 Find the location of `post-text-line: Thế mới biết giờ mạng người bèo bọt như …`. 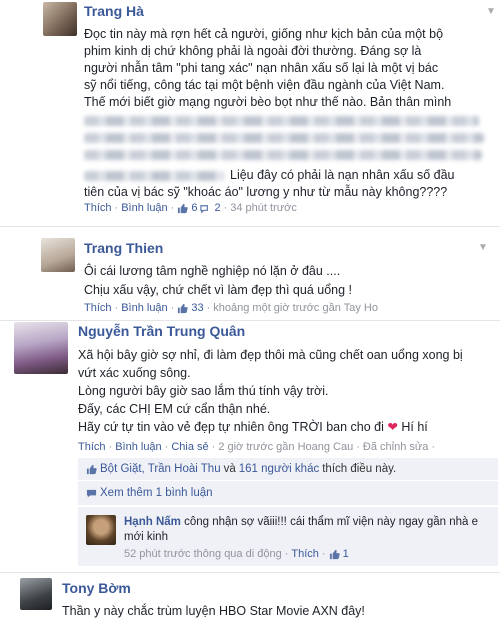

post-text-line: Thế mới biết giờ mạng người bèo bọt như … is located at coordinates (268, 102).